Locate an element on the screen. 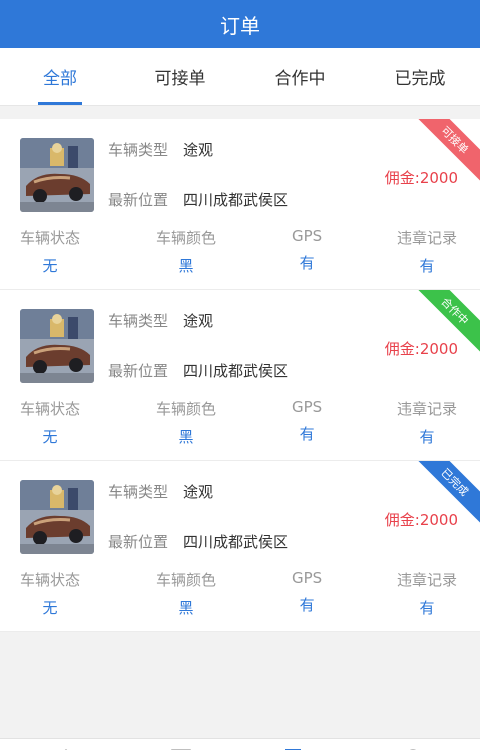 The width and height of the screenshot is (480, 750). tab-all: 全部 is located at coordinates (60, 76).